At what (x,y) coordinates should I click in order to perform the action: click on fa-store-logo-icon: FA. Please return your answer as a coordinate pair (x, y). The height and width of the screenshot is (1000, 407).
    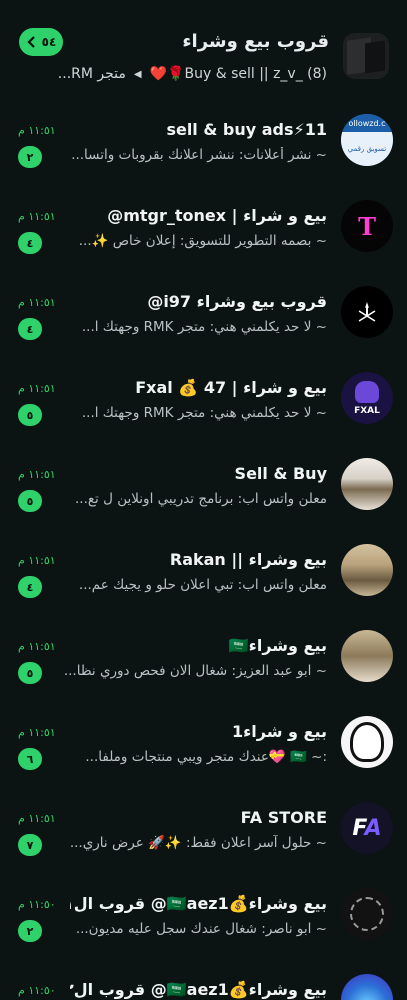
    Looking at the image, I should click on (367, 828).